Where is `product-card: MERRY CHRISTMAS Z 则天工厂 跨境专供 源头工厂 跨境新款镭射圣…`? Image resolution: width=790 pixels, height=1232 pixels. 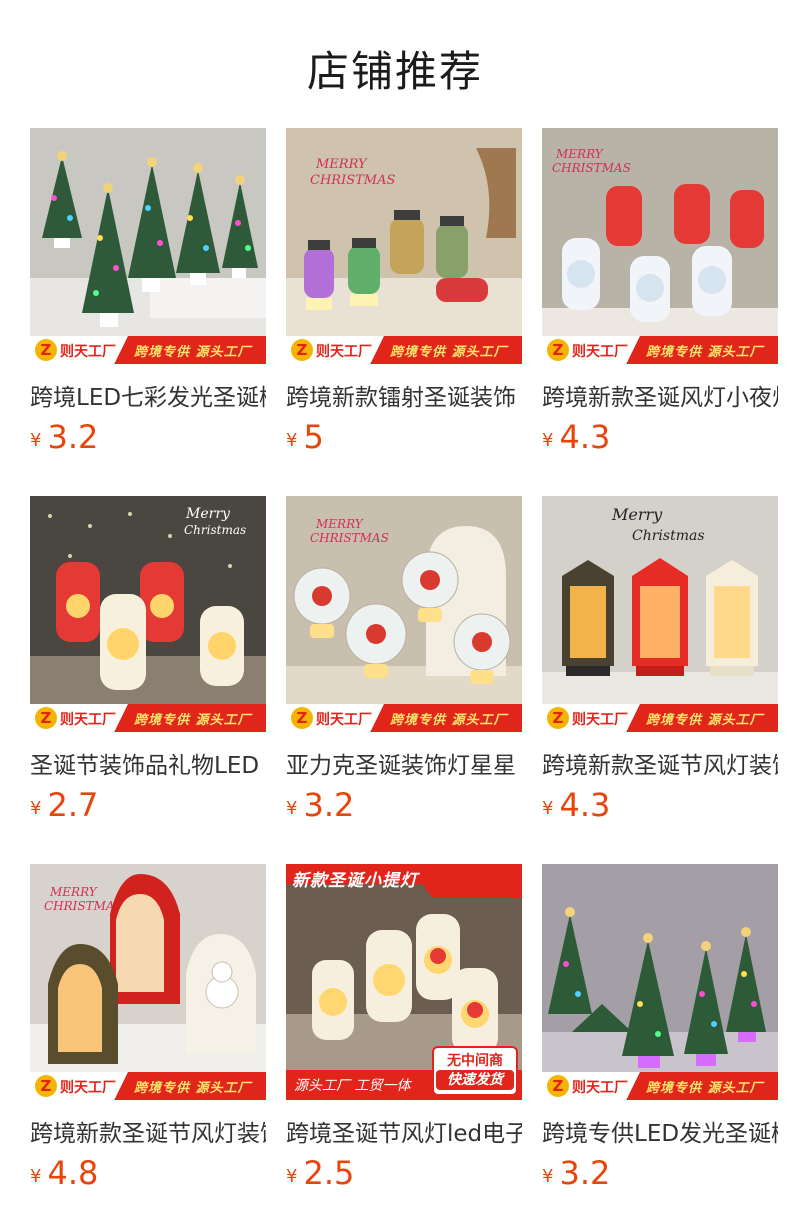 product-card: MERRY CHRISTMAS Z 则天工厂 跨境专供 源头工厂 跨境新款镭射圣… is located at coordinates (404, 298).